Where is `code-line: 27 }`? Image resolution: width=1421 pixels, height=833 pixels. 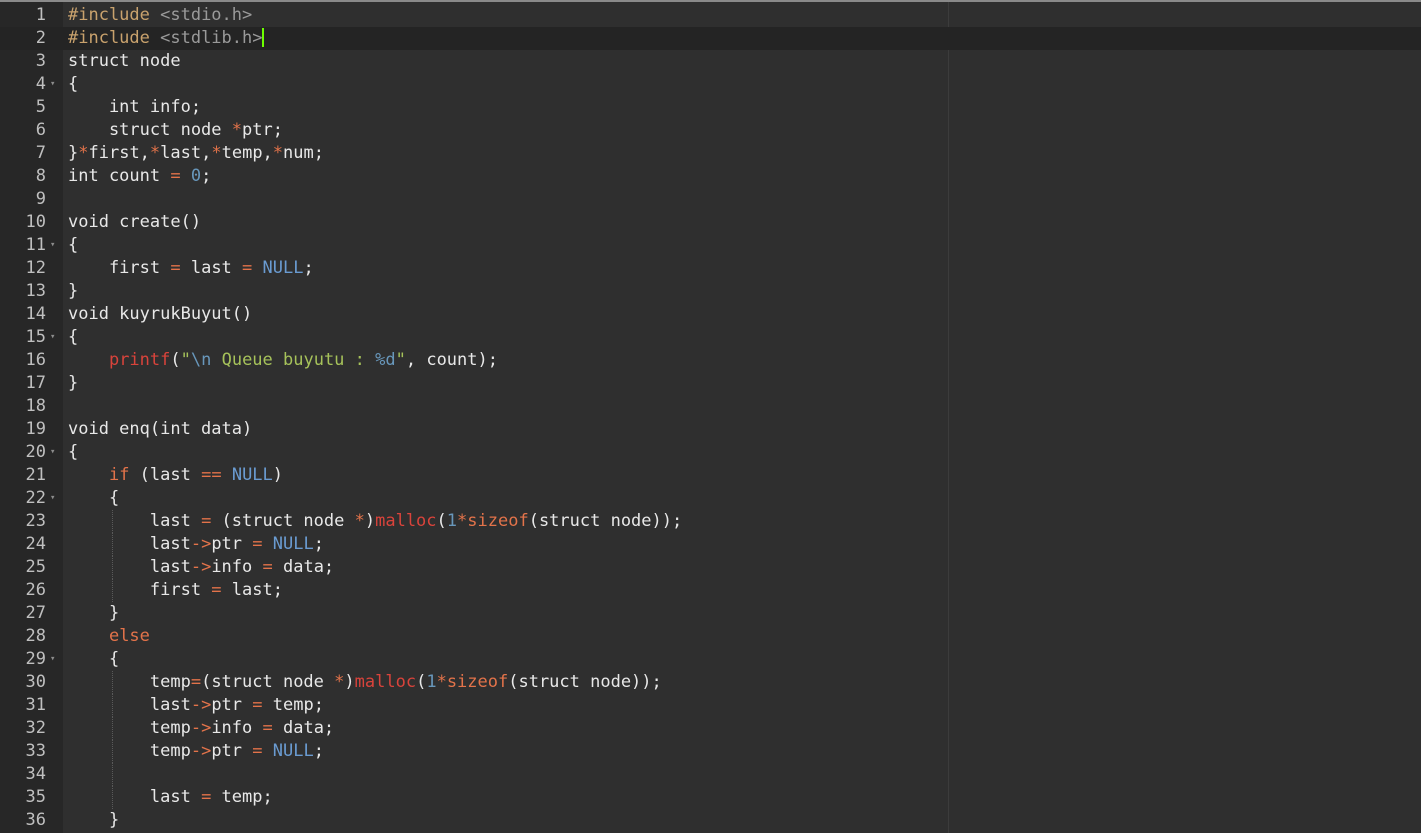 code-line: 27 } is located at coordinates (710, 613).